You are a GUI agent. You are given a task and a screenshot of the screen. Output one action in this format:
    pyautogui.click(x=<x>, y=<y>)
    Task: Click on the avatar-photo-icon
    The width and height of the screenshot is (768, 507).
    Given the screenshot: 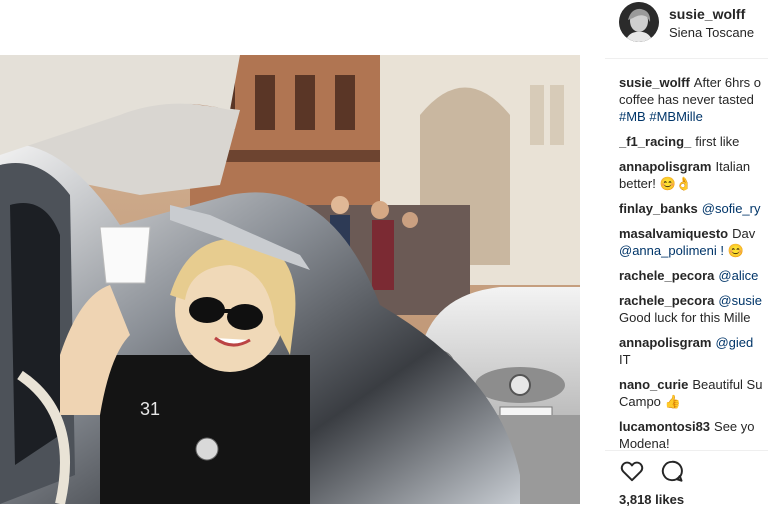 What is the action you would take?
    pyautogui.click(x=639, y=22)
    